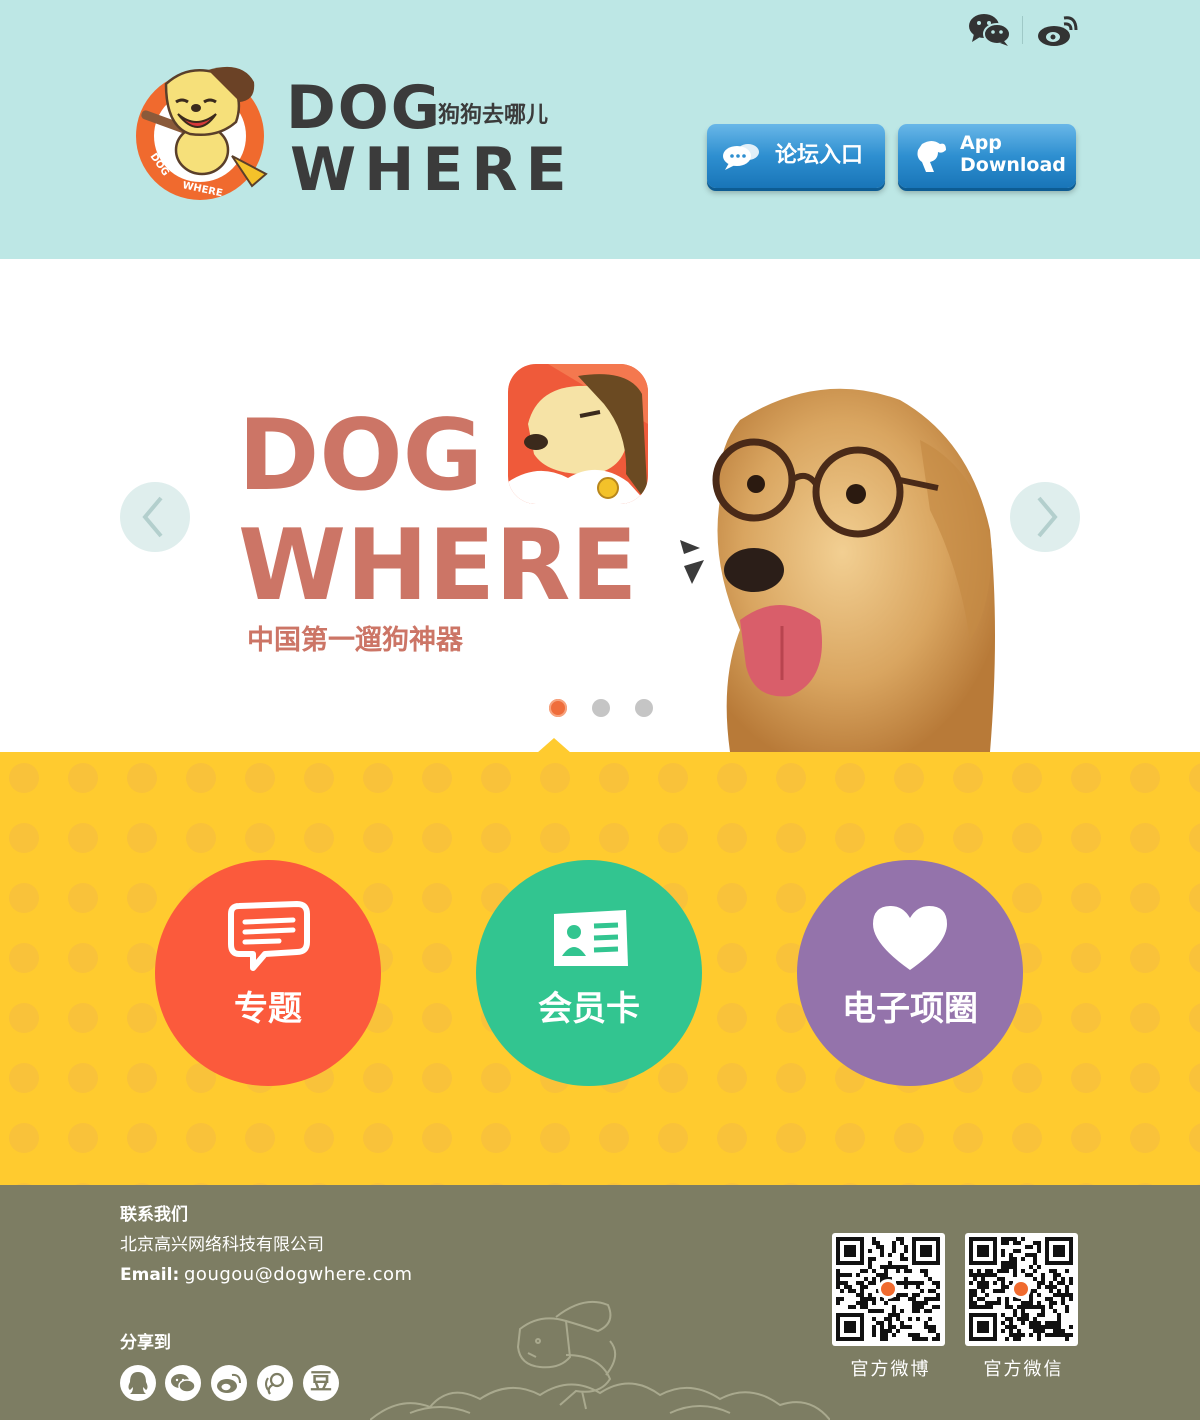 The height and width of the screenshot is (1420, 1200). Describe the element at coordinates (1047, 517) in the screenshot. I see `chevron-right-icon` at that location.